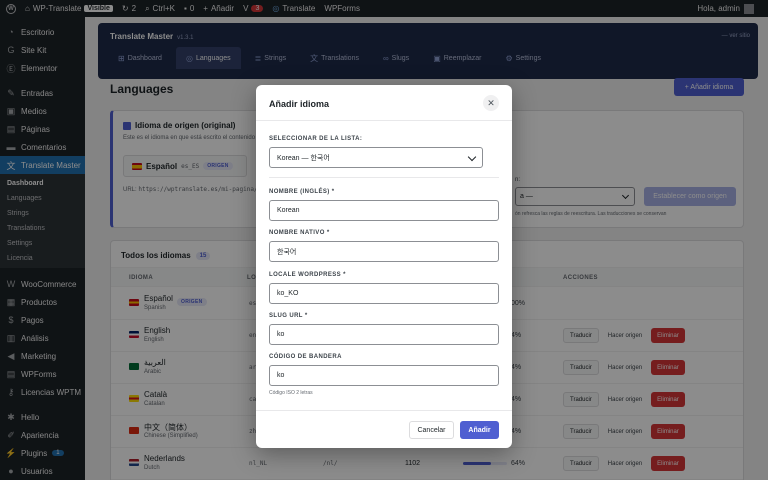 This screenshot has width=768, height=480. I want to click on locale-input: ko_KO, so click(384, 293).